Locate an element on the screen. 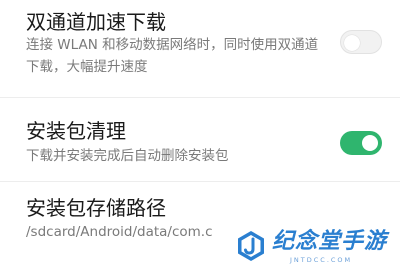  watermark-logo-icon is located at coordinates (251, 246).